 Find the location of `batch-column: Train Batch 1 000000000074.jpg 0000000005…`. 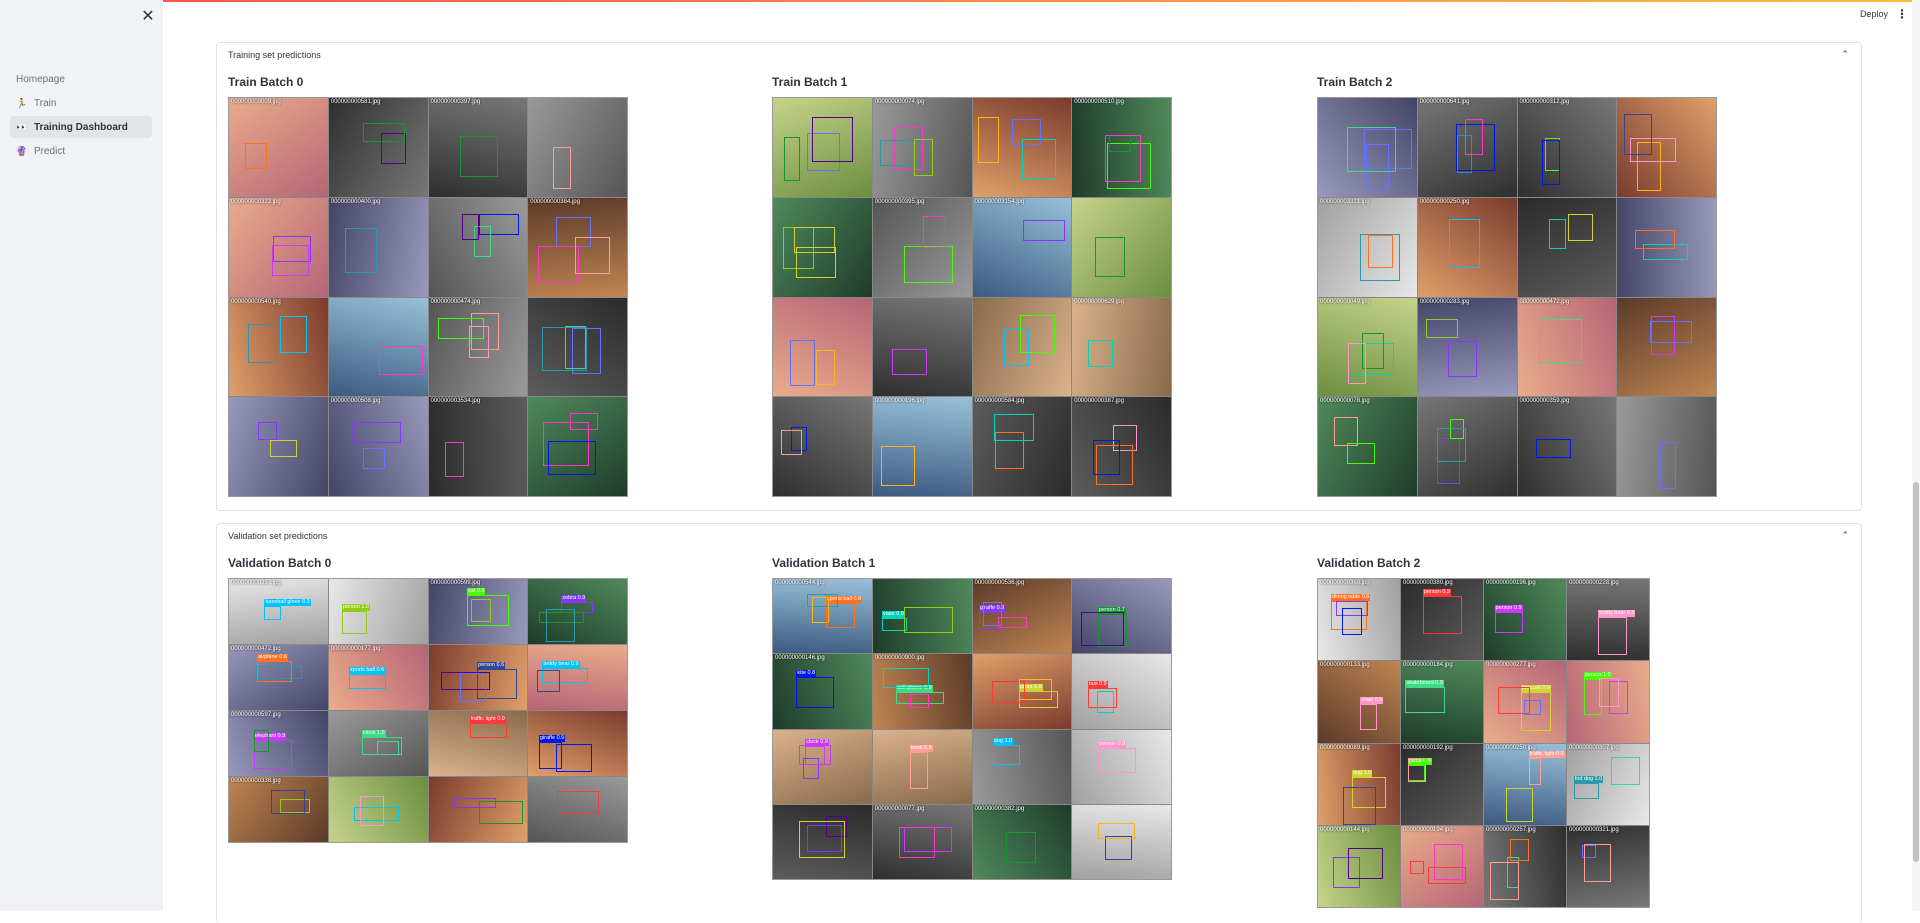

batch-column: Train Batch 1 000000000074.jpg 0000000005… is located at coordinates (972, 285).